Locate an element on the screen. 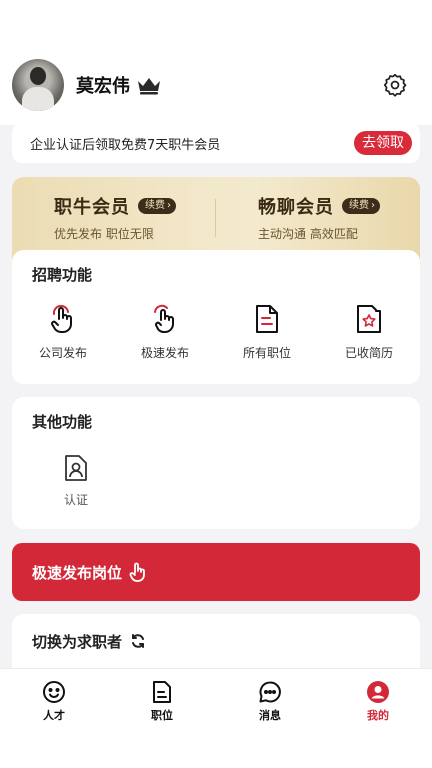 The width and height of the screenshot is (432, 768). company-post-button: 公司发布 is located at coordinates (63, 331).